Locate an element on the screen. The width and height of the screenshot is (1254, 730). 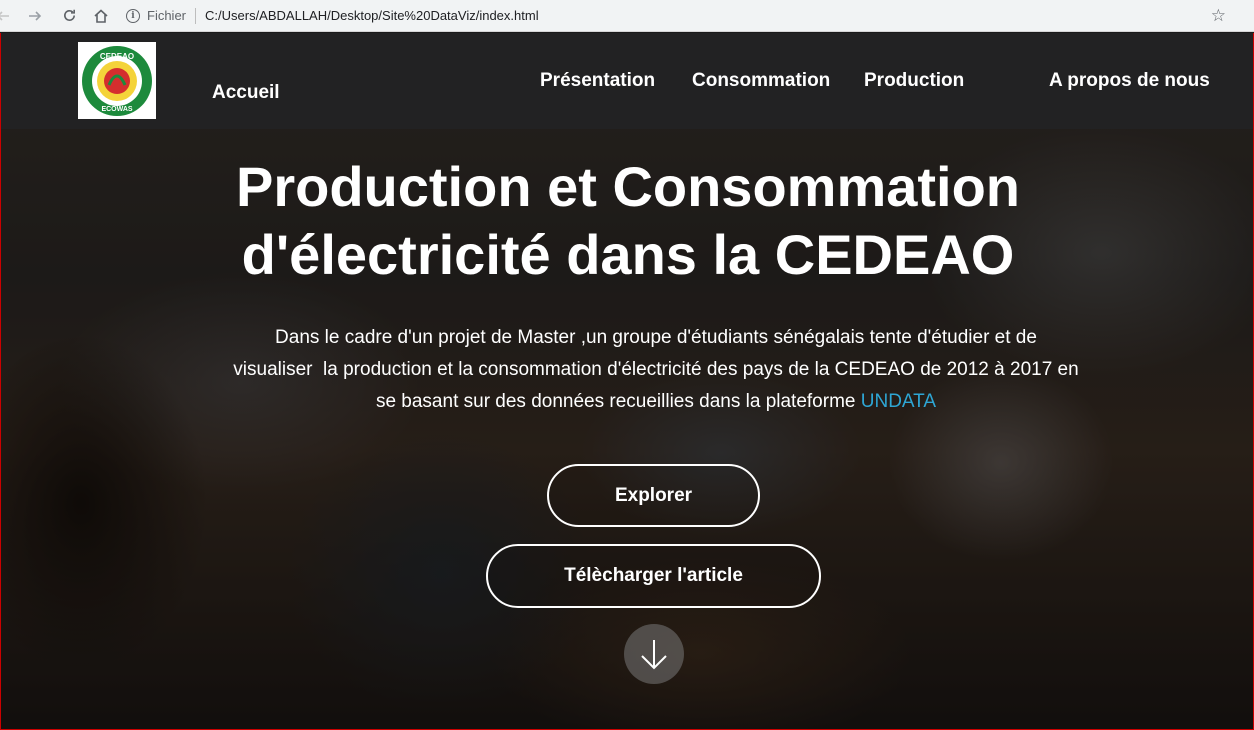
explore-button: Explorer is located at coordinates (653, 495).